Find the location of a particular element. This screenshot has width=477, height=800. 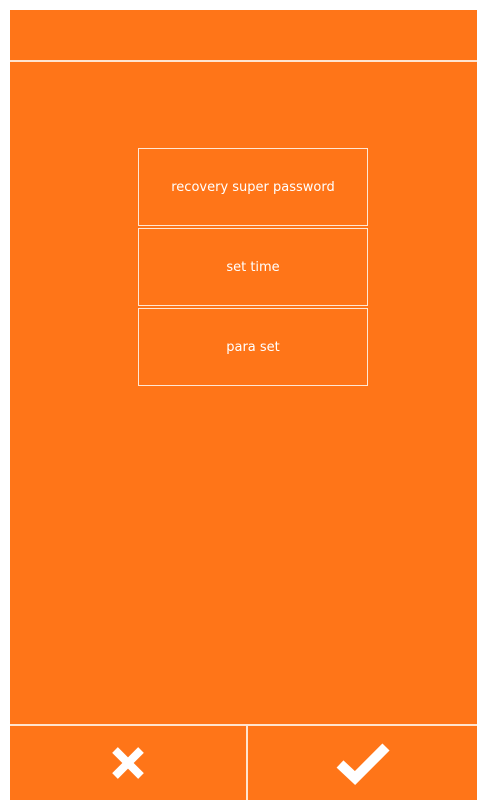

menu-item-para-set: para set is located at coordinates (253, 347).